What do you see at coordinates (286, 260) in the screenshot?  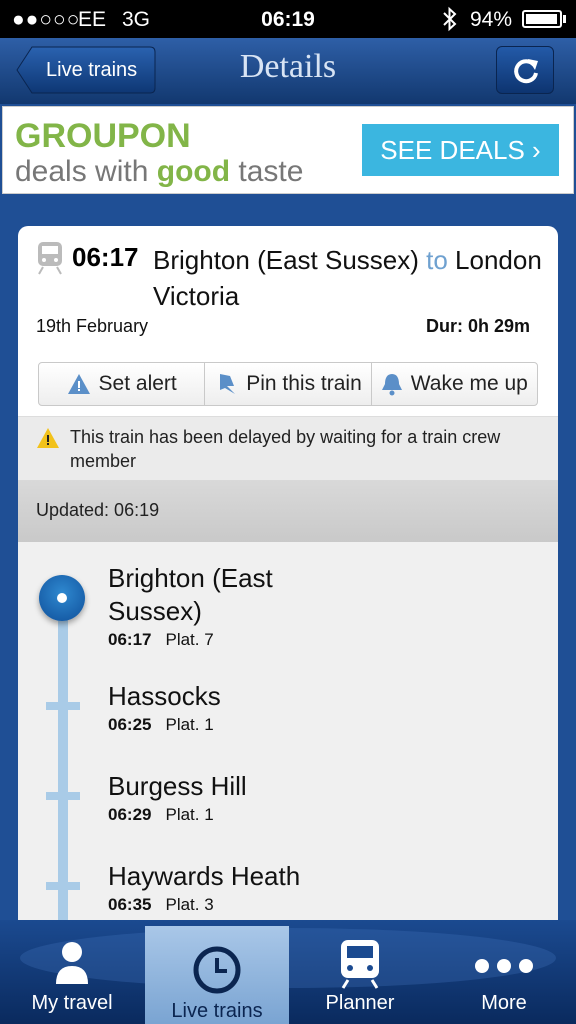 I see `origin-station: Brighton (East Sussex)` at bounding box center [286, 260].